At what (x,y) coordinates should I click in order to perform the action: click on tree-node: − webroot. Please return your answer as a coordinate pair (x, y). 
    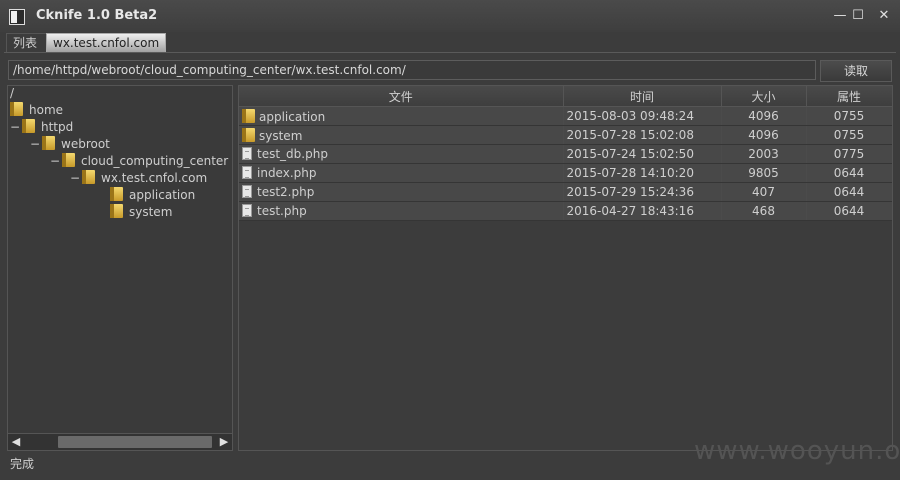
    Looking at the image, I should click on (70, 144).